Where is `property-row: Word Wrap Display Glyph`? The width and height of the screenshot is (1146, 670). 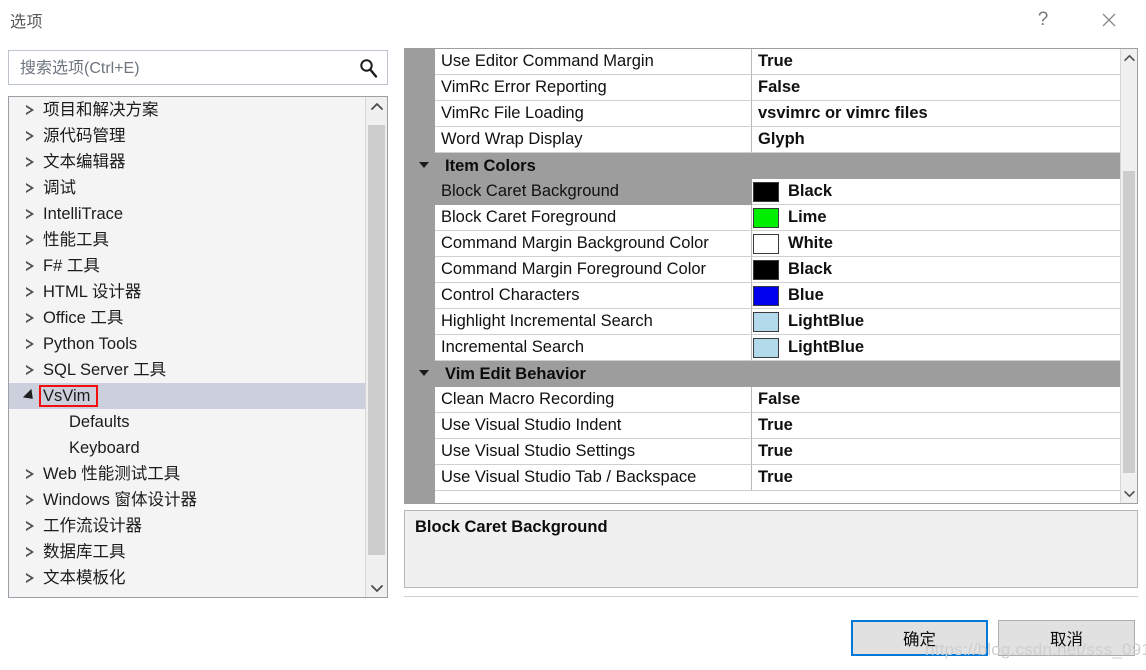 property-row: Word Wrap Display Glyph is located at coordinates (762, 140).